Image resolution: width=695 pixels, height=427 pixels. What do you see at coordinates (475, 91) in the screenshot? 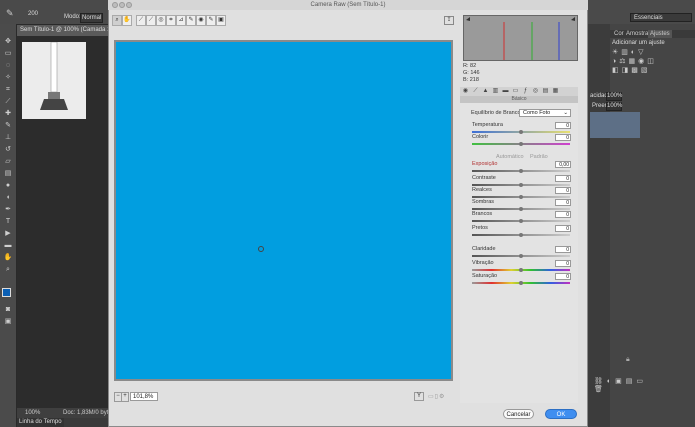
I see `tone-curve-tab-icon: ⟋` at bounding box center [475, 91].